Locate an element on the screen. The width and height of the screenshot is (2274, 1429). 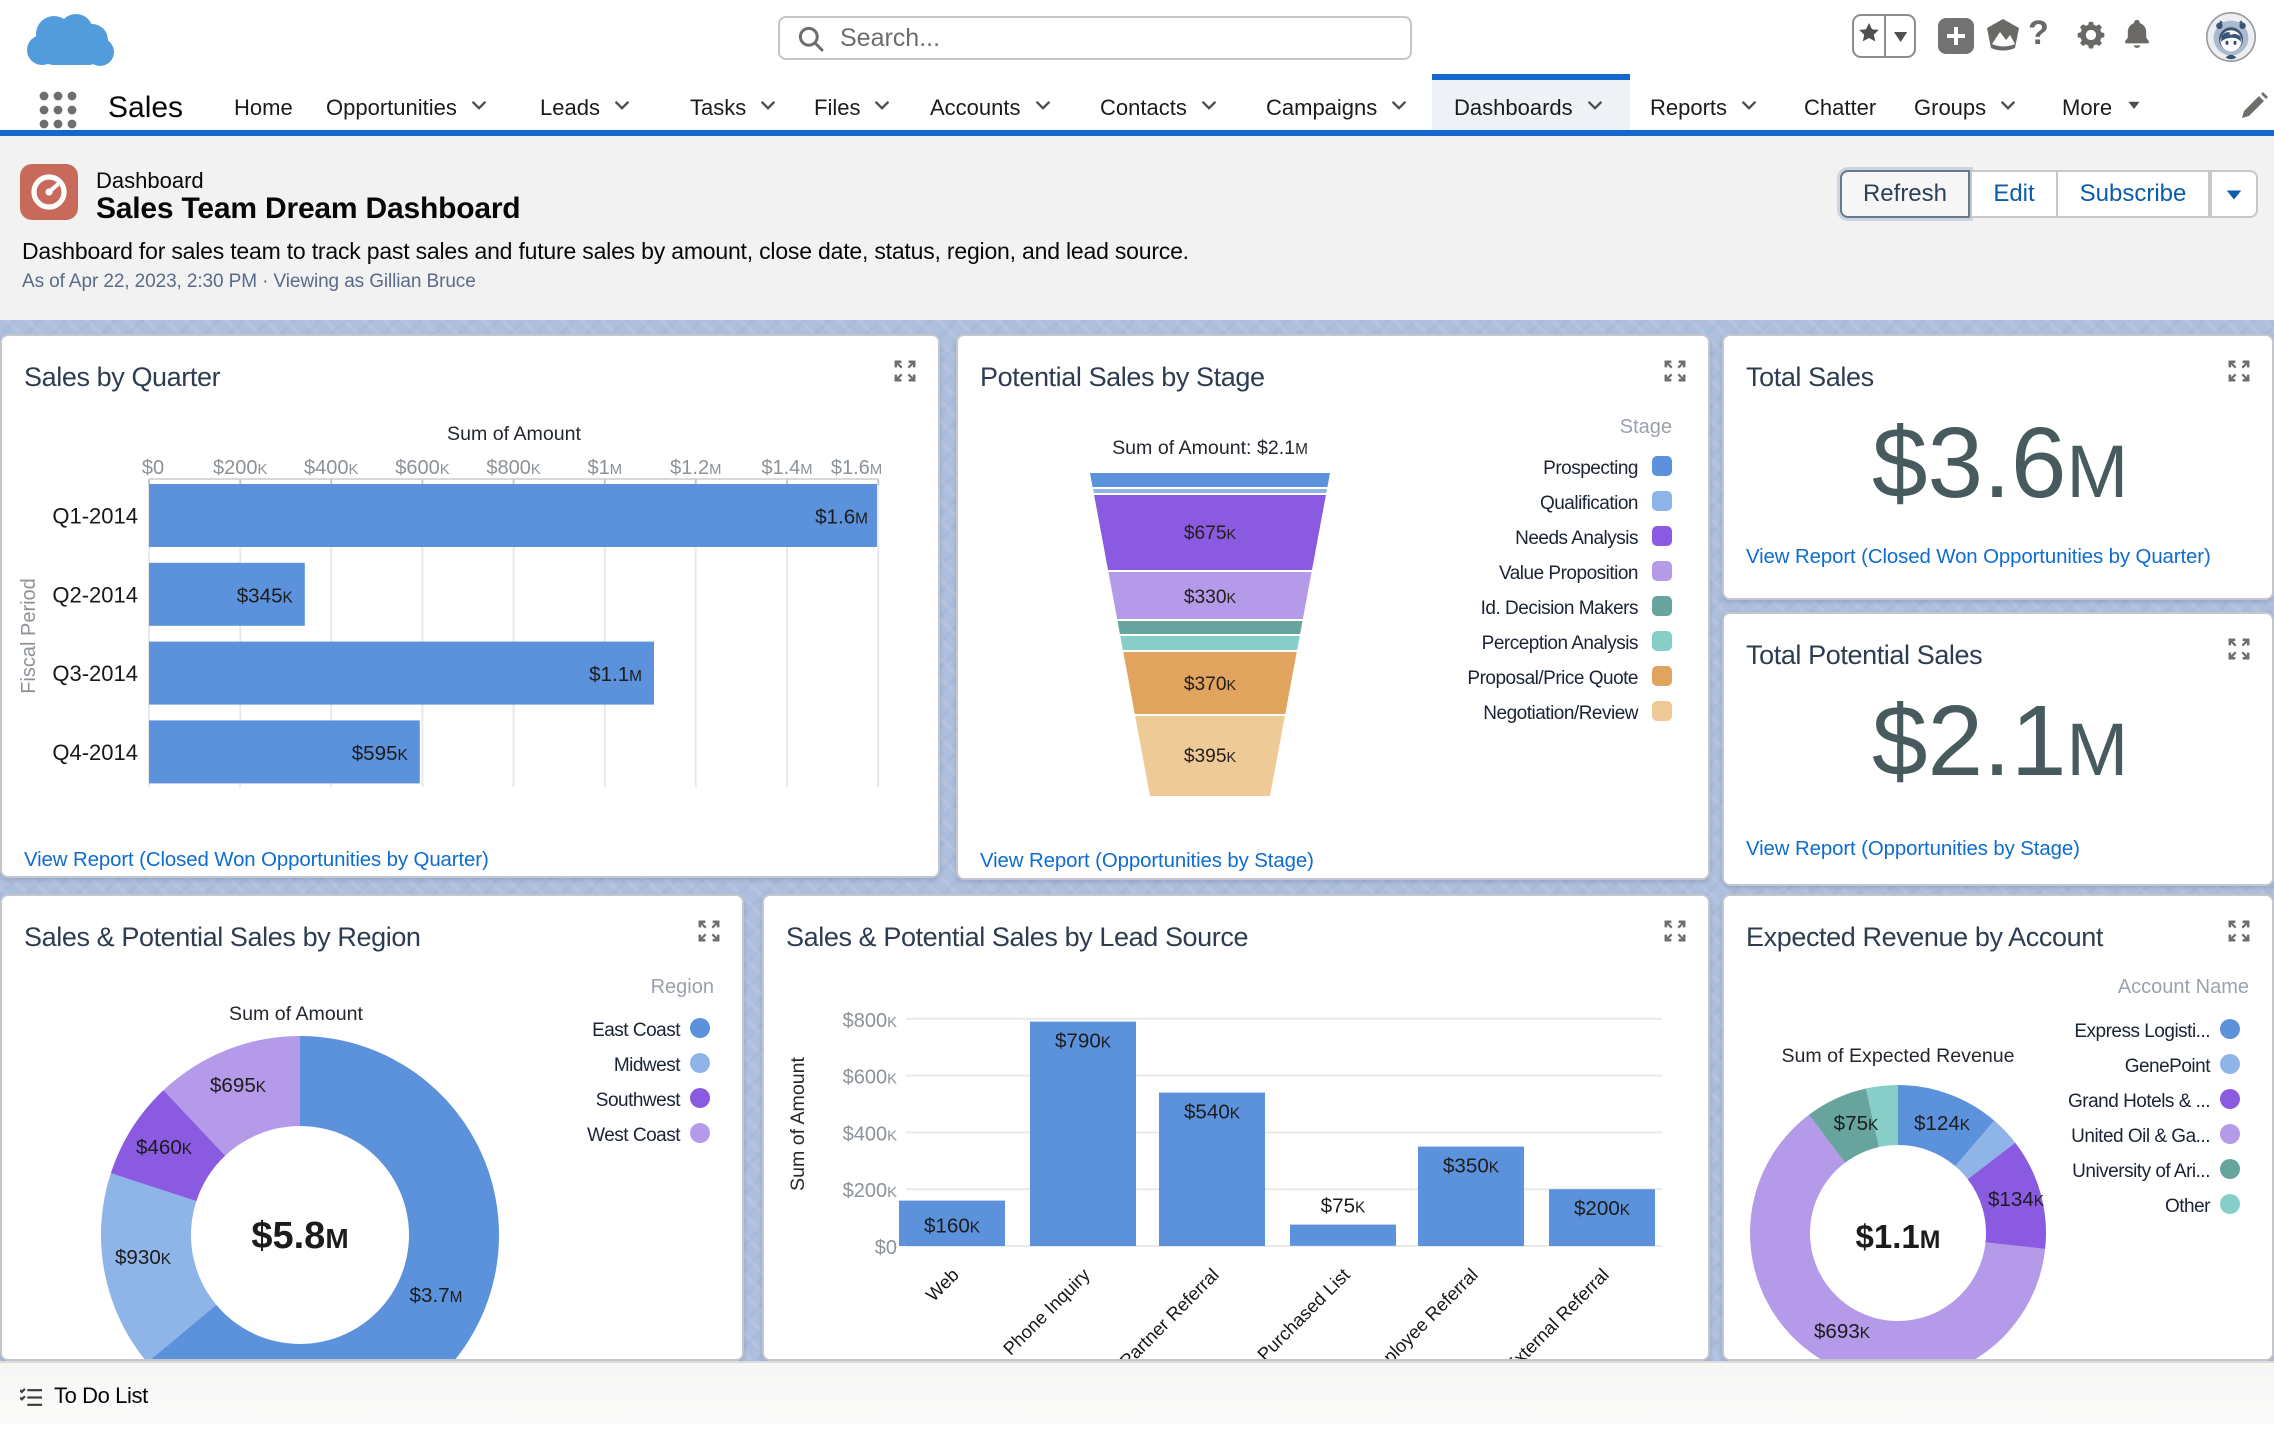
svg-text: GenePoint is located at coordinates (2168, 1066).